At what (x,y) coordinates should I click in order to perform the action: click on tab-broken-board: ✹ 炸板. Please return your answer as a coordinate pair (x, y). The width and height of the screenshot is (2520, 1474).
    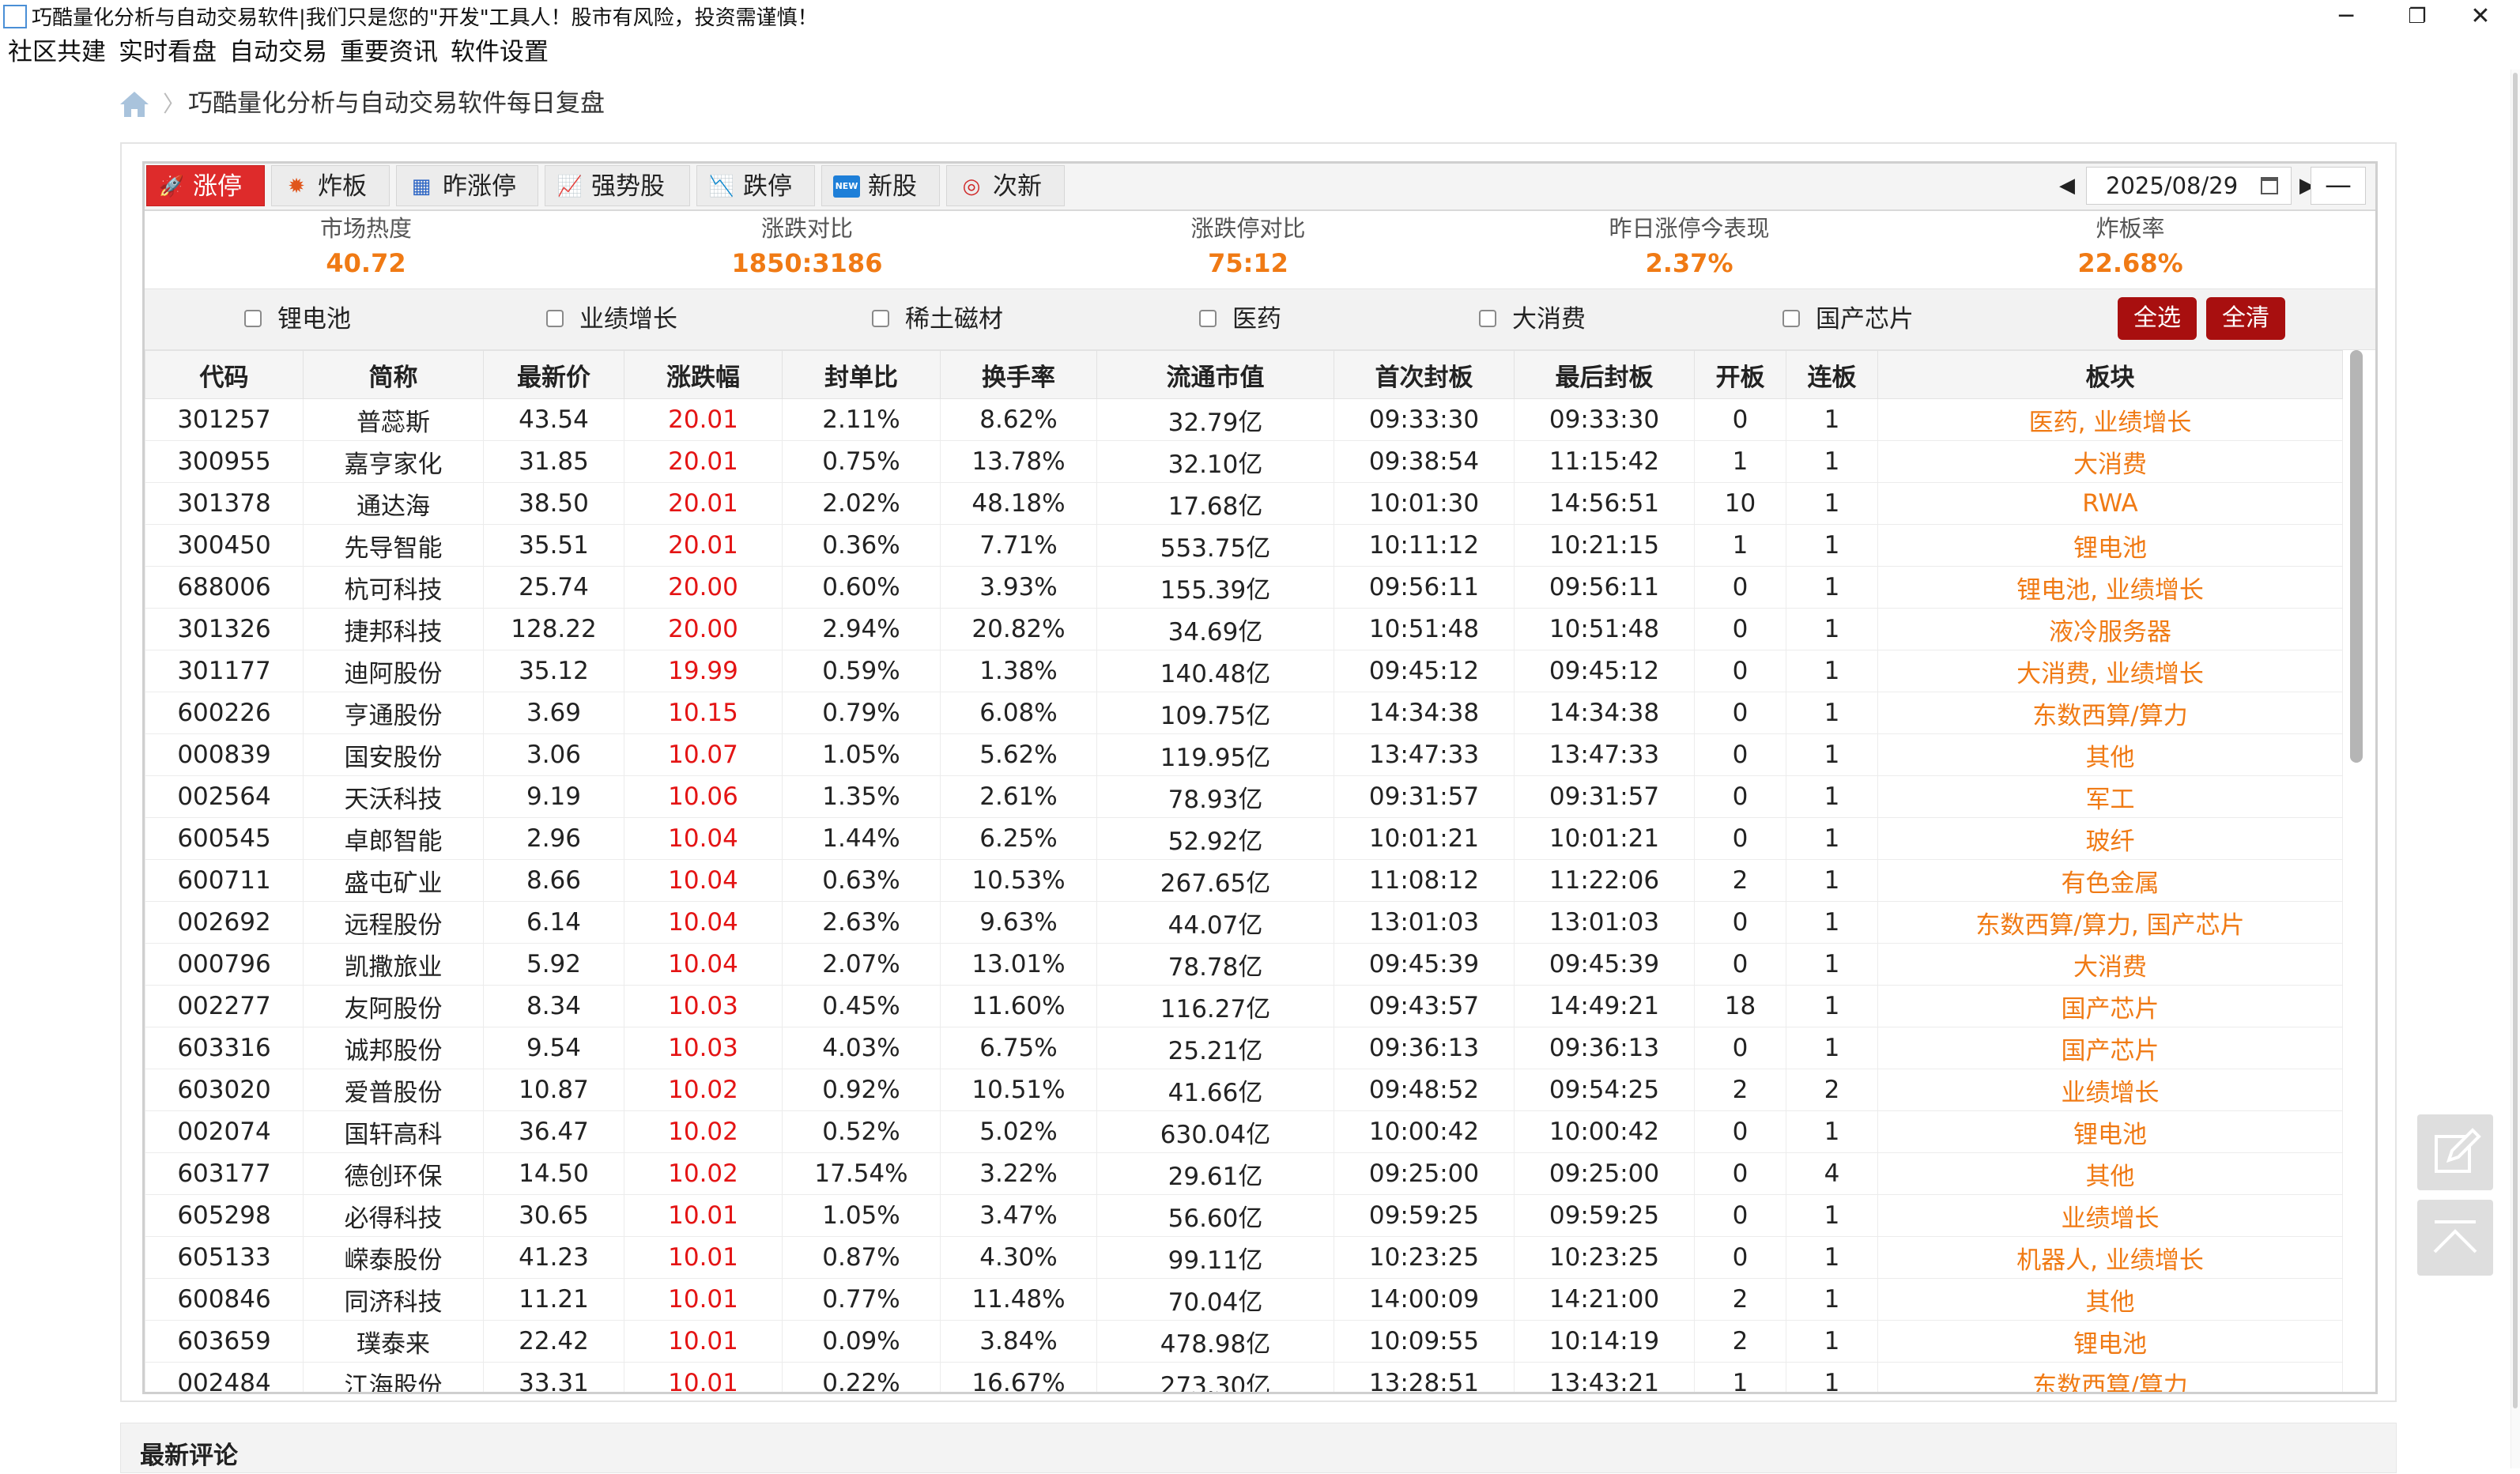
    Looking at the image, I should click on (330, 186).